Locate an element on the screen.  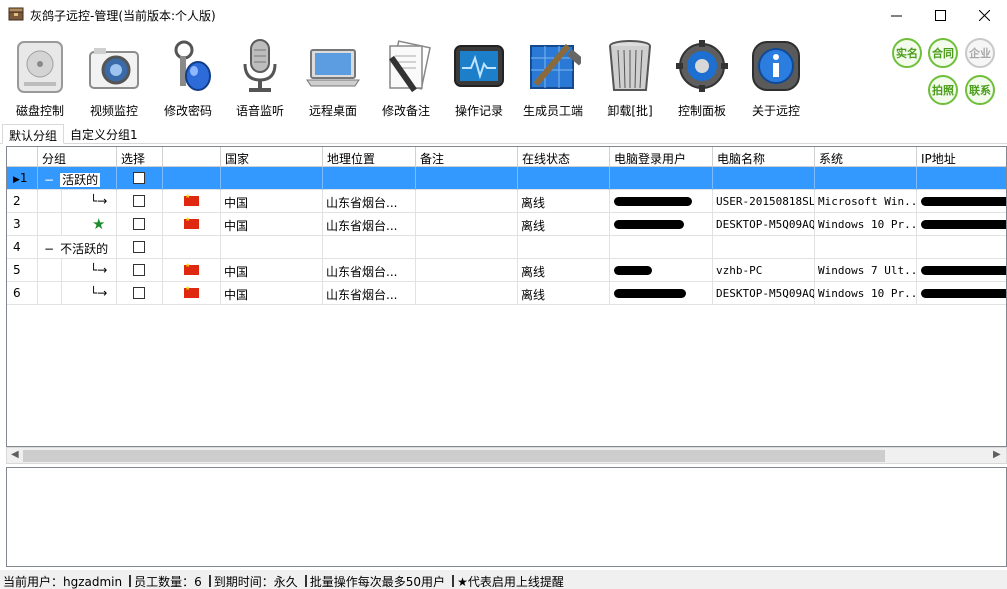
voice-monitor-button: 语音监听 is located at coordinates (260, 77).